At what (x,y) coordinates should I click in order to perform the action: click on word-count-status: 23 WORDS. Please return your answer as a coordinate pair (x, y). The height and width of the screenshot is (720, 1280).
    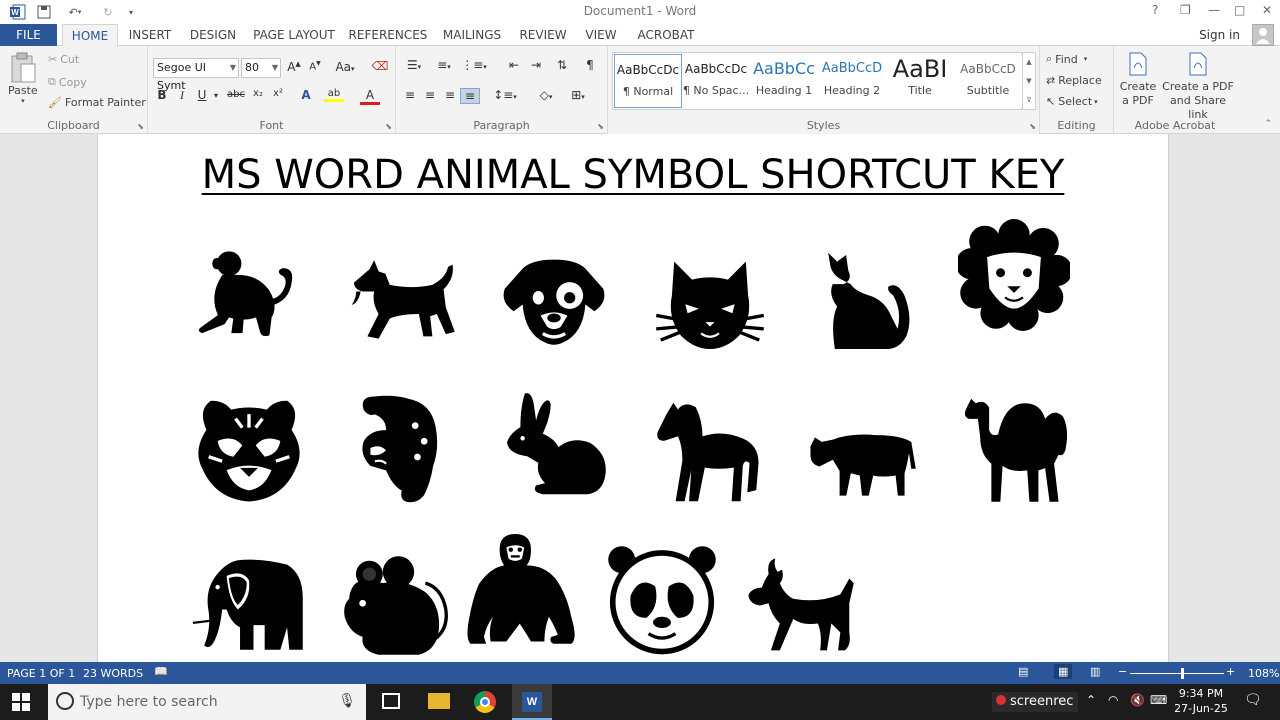
    Looking at the image, I should click on (113, 673).